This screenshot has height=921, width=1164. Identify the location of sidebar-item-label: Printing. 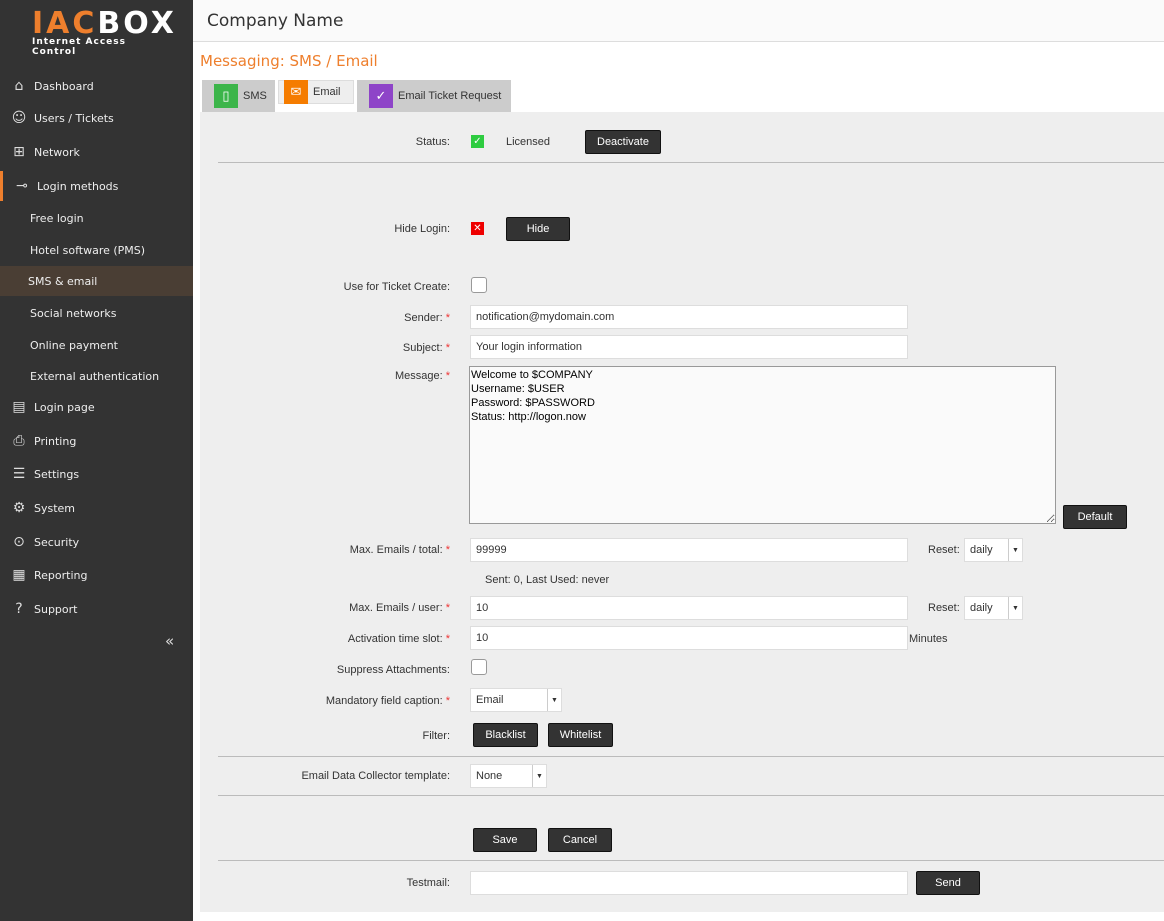
(55, 441).